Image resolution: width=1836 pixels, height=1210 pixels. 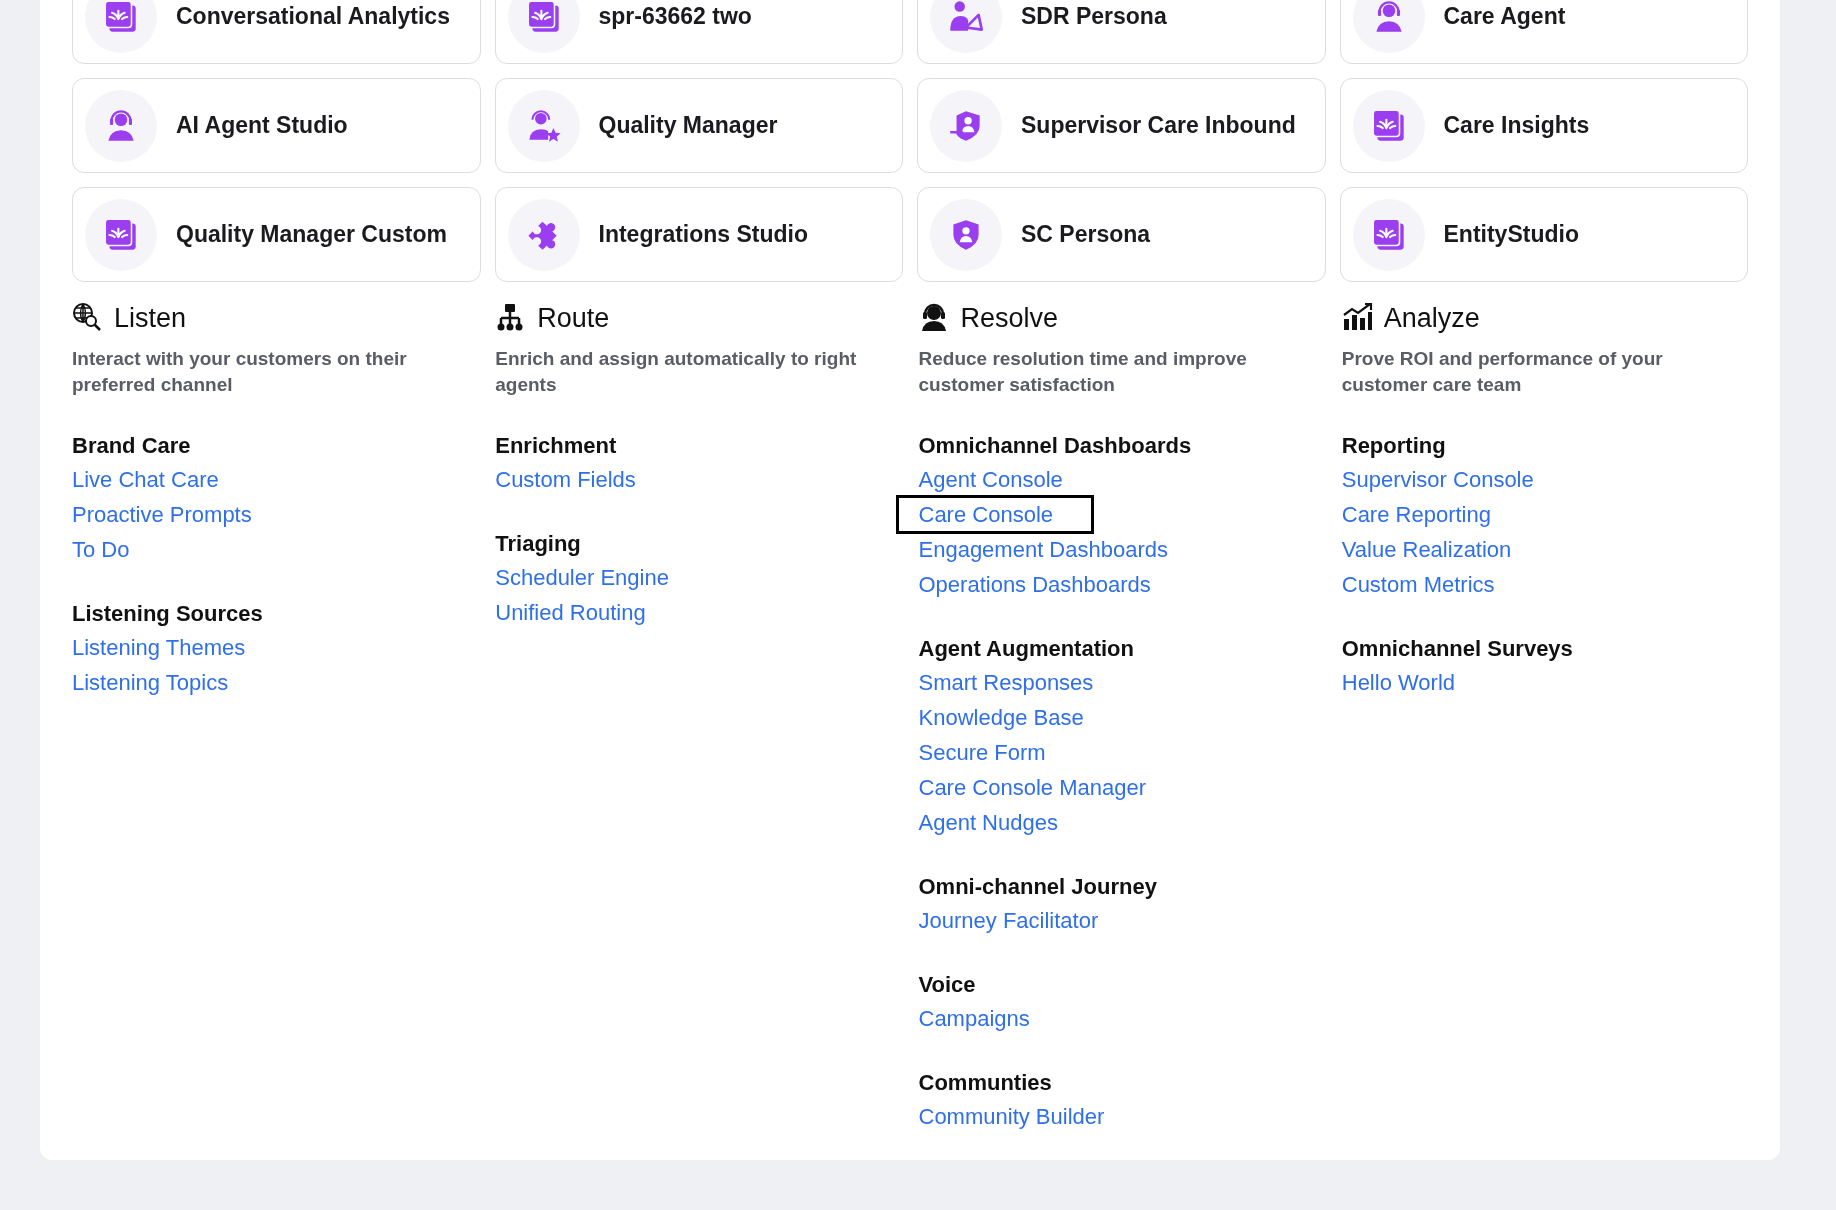 What do you see at coordinates (1457, 649) in the screenshot?
I see `group-title: Omnichannel Surveys` at bounding box center [1457, 649].